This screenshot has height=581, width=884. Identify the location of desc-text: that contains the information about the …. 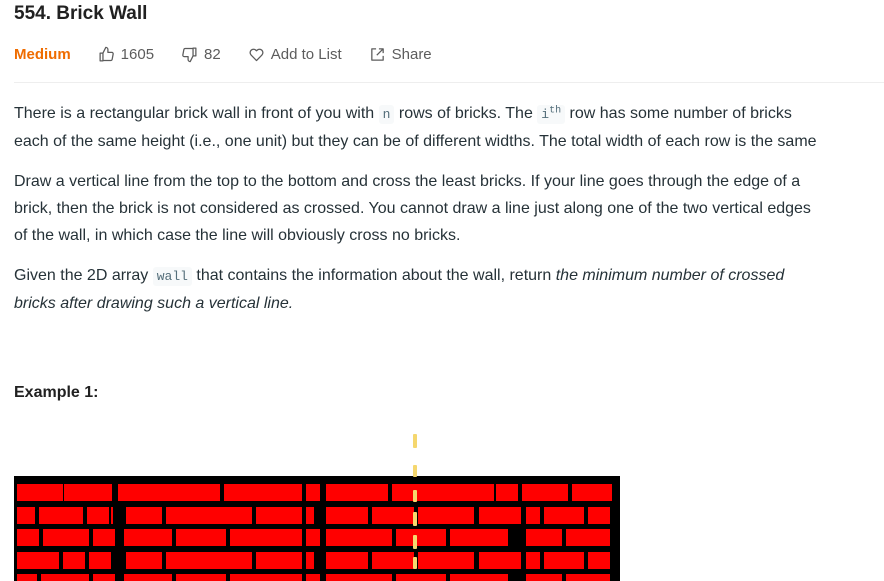
(373, 275).